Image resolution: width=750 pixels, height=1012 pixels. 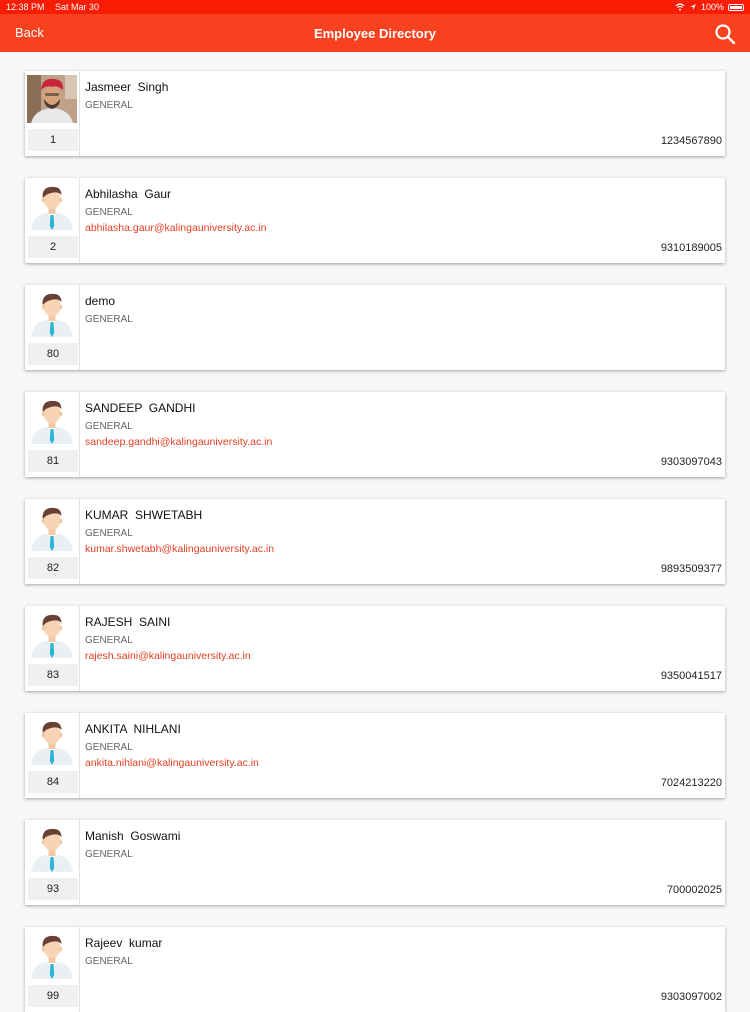 I want to click on employee-id: 83, so click(x=53, y=675).